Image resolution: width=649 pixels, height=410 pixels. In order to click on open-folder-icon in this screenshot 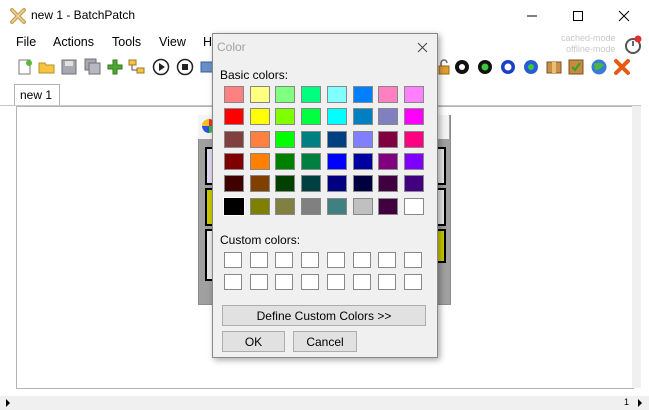, I will do `click(47, 67)`.